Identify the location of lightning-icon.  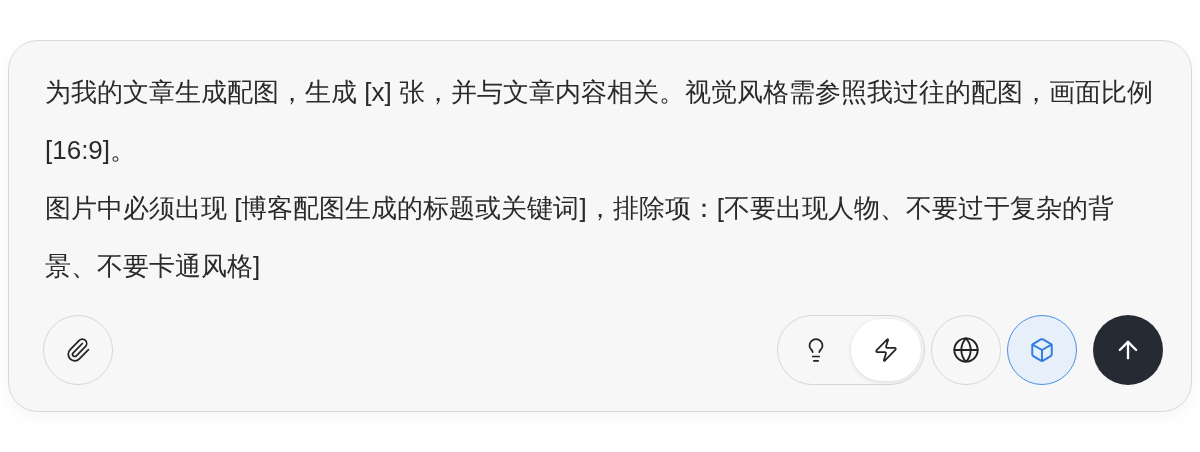
(886, 350).